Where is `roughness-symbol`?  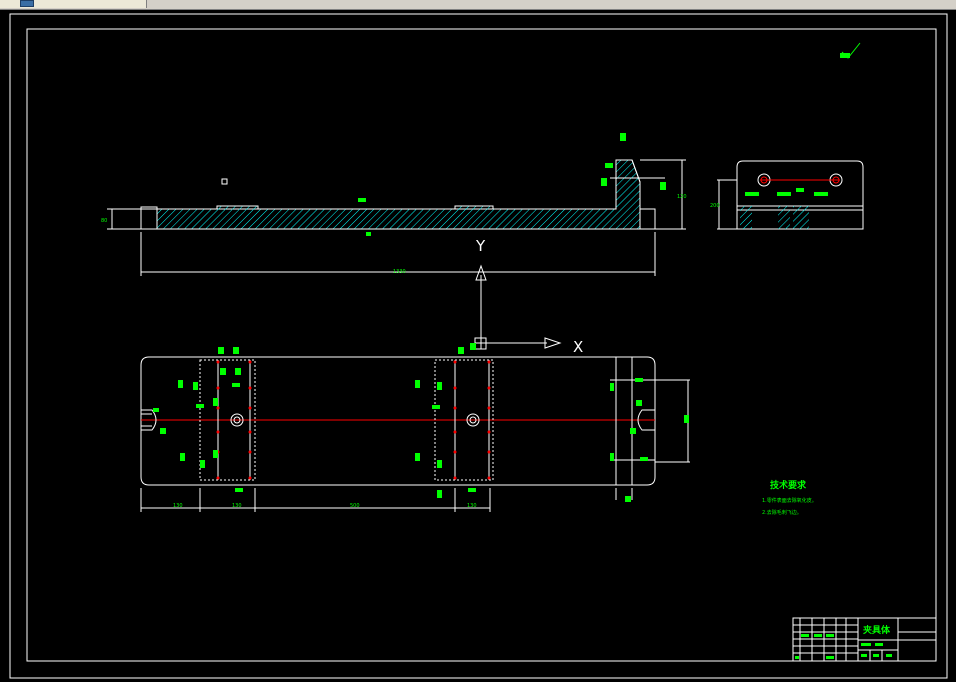
roughness-symbol is located at coordinates (850, 50).